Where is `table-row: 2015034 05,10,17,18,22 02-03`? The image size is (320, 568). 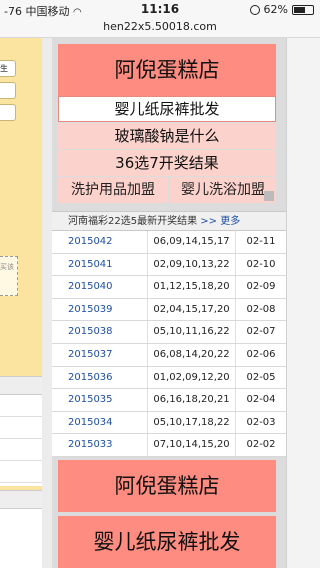 table-row: 2015034 05,10,17,18,22 02-03 is located at coordinates (169, 423).